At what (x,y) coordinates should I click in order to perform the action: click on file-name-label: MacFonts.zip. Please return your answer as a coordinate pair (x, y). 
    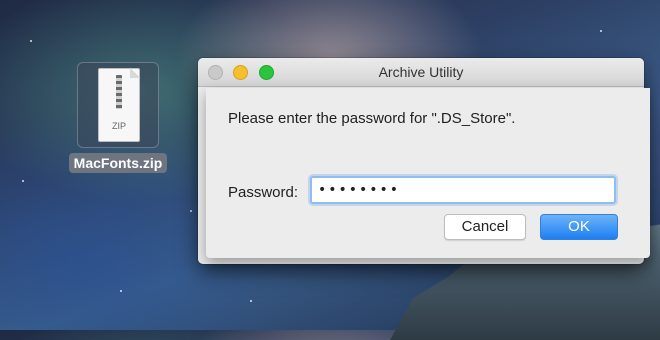
    Looking at the image, I should click on (118, 163).